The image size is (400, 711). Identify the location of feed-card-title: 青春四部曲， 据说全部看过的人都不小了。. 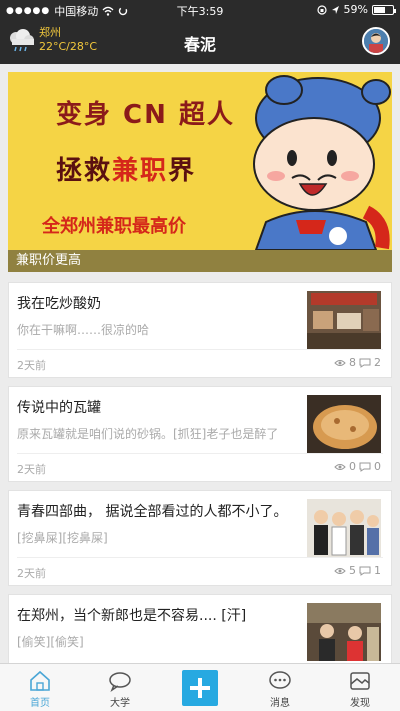
(152, 512).